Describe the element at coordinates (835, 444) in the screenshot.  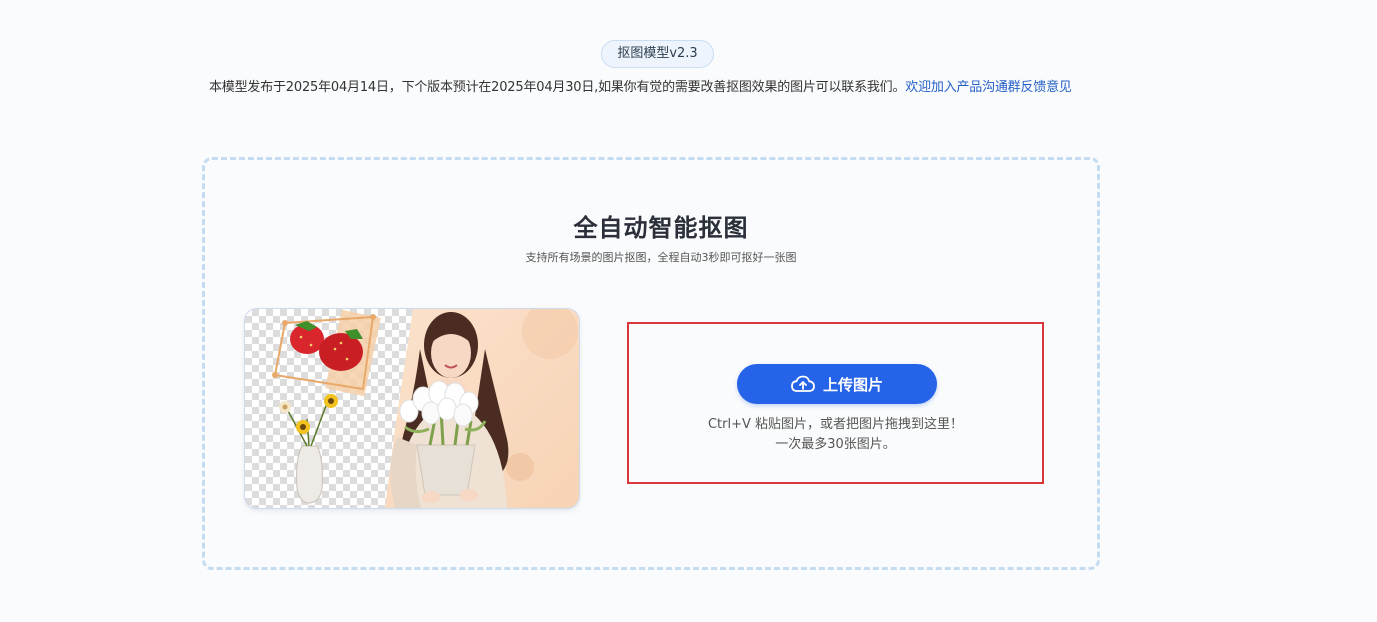
I see `upload-limit-hint: 一次最多30张图片。` at that location.